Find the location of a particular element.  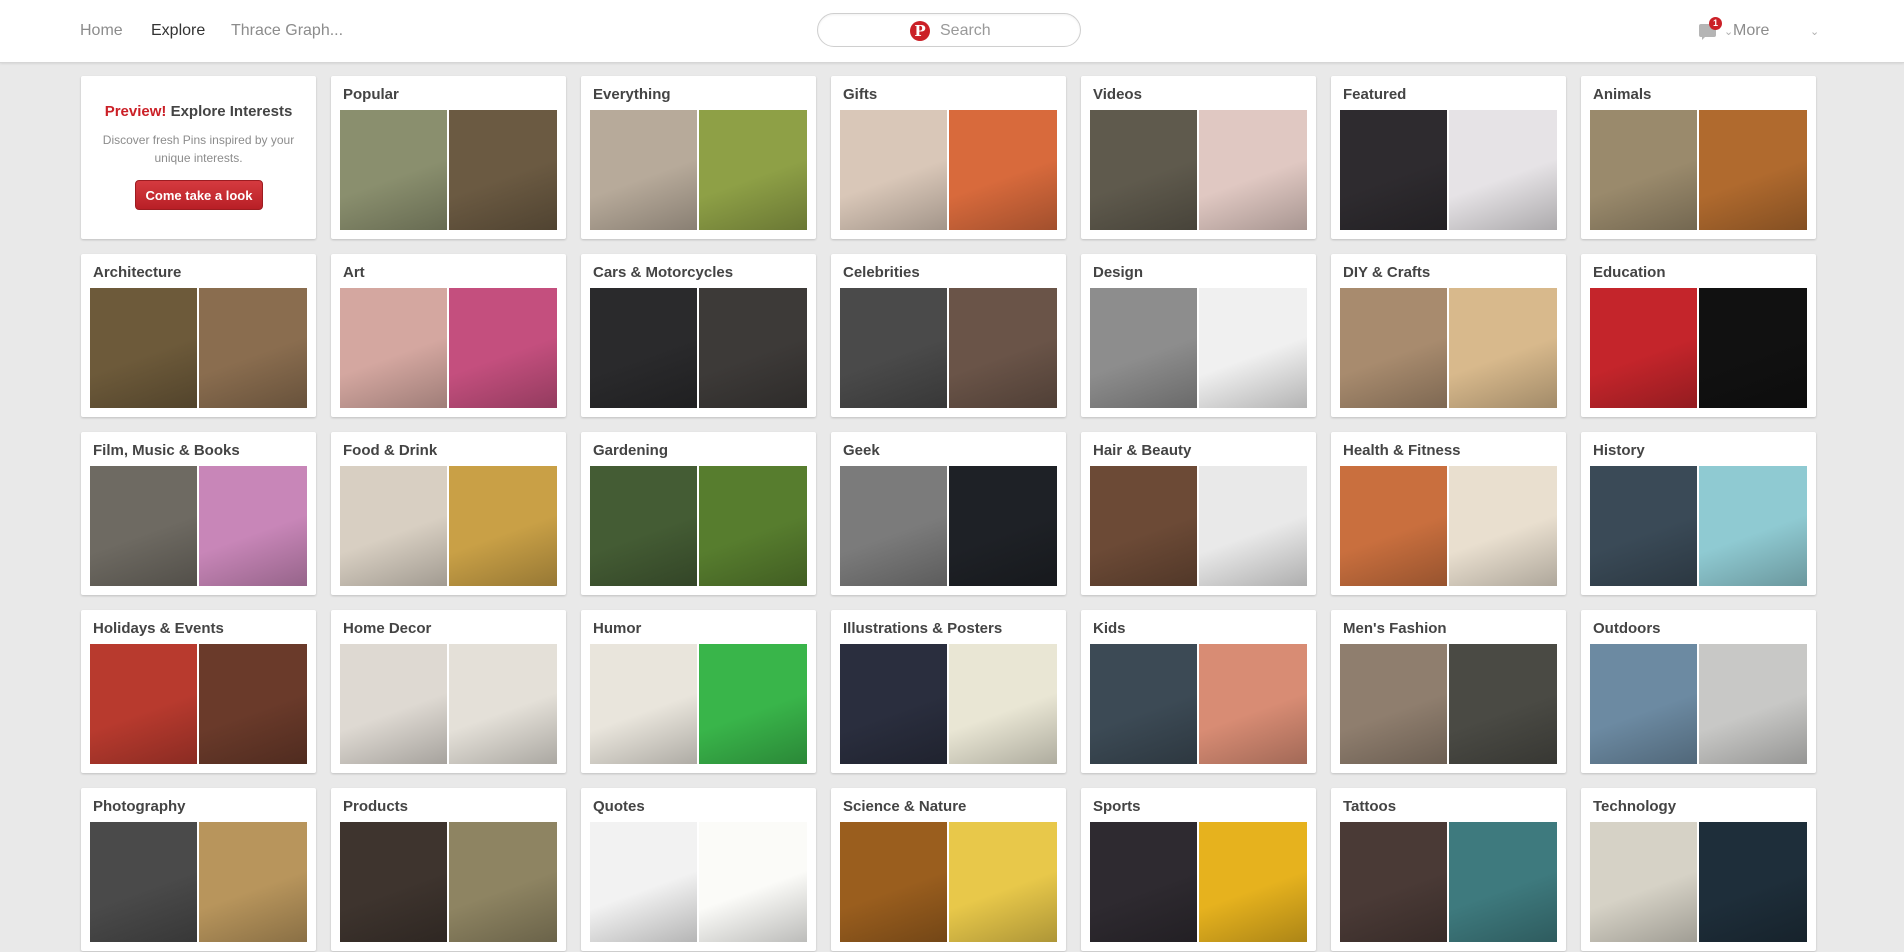

nav-explore-link: Explore is located at coordinates (178, 31).